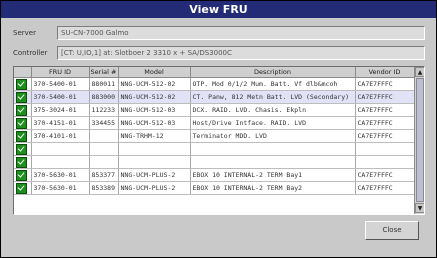  I want to click on window-title: View FRU, so click(218, 9).